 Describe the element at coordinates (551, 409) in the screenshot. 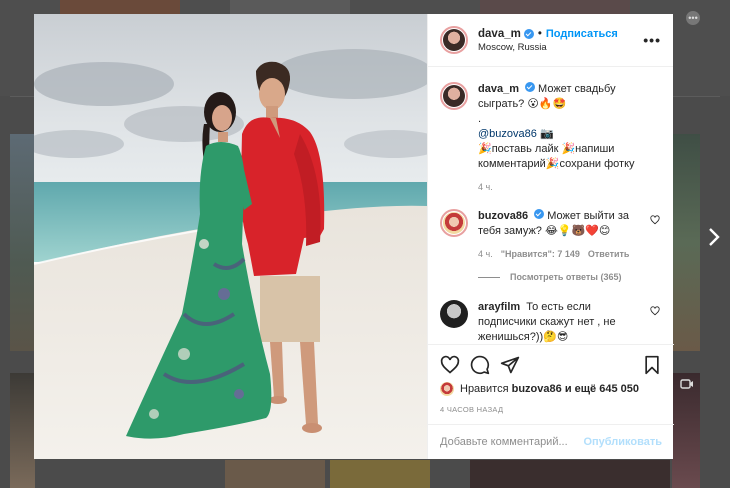

I see `post-timestamp: 4 ЧАСОВ НАЗАД` at that location.